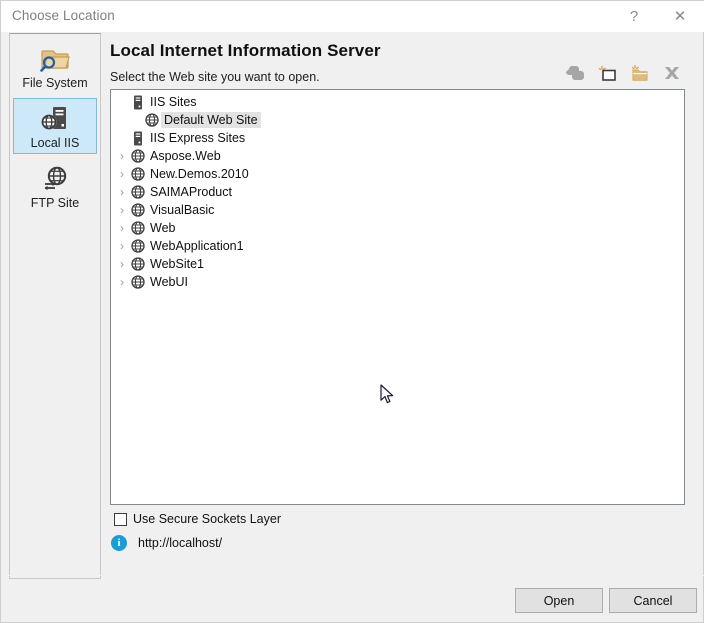  I want to click on copy-web-site-button, so click(576, 73).